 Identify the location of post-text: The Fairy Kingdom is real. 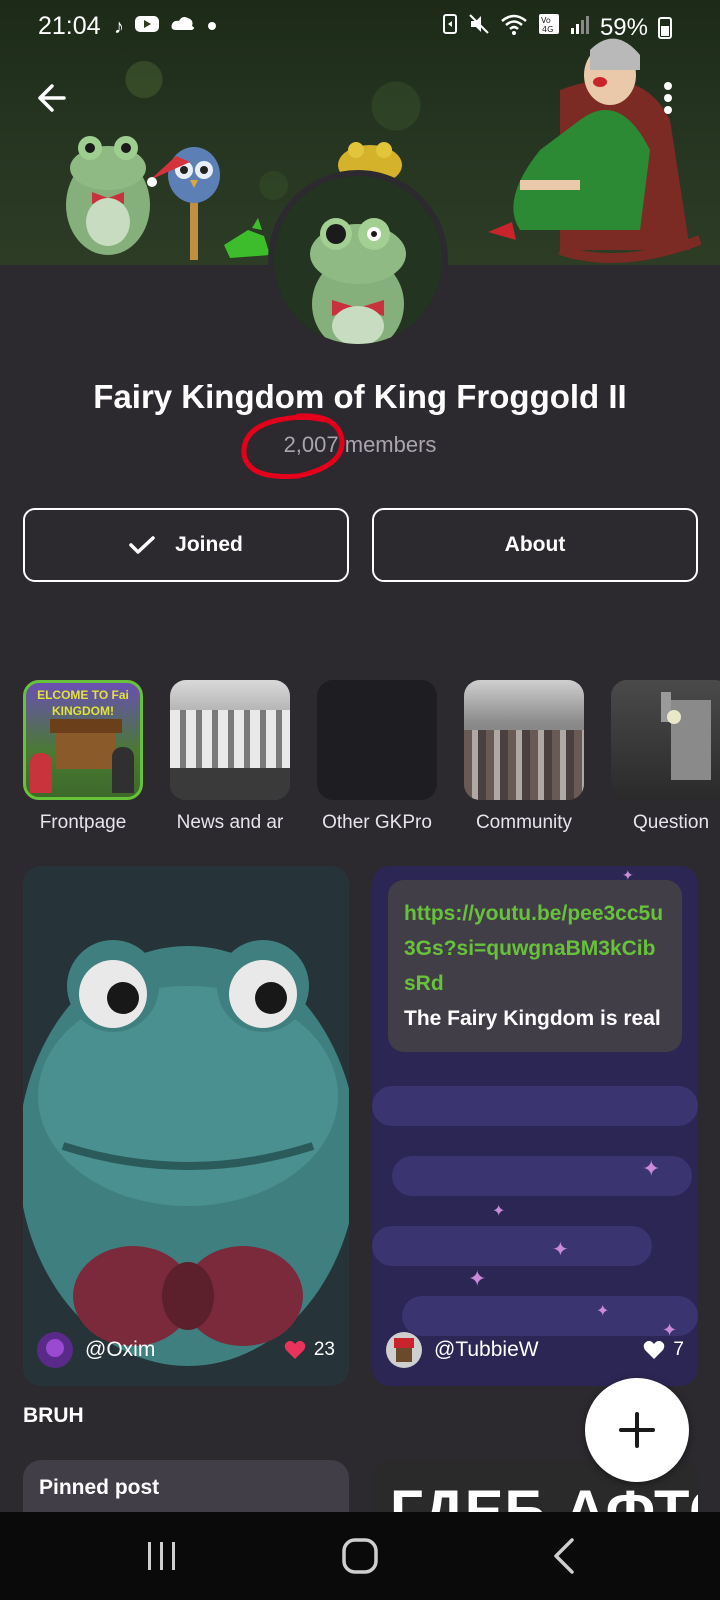
(532, 1018).